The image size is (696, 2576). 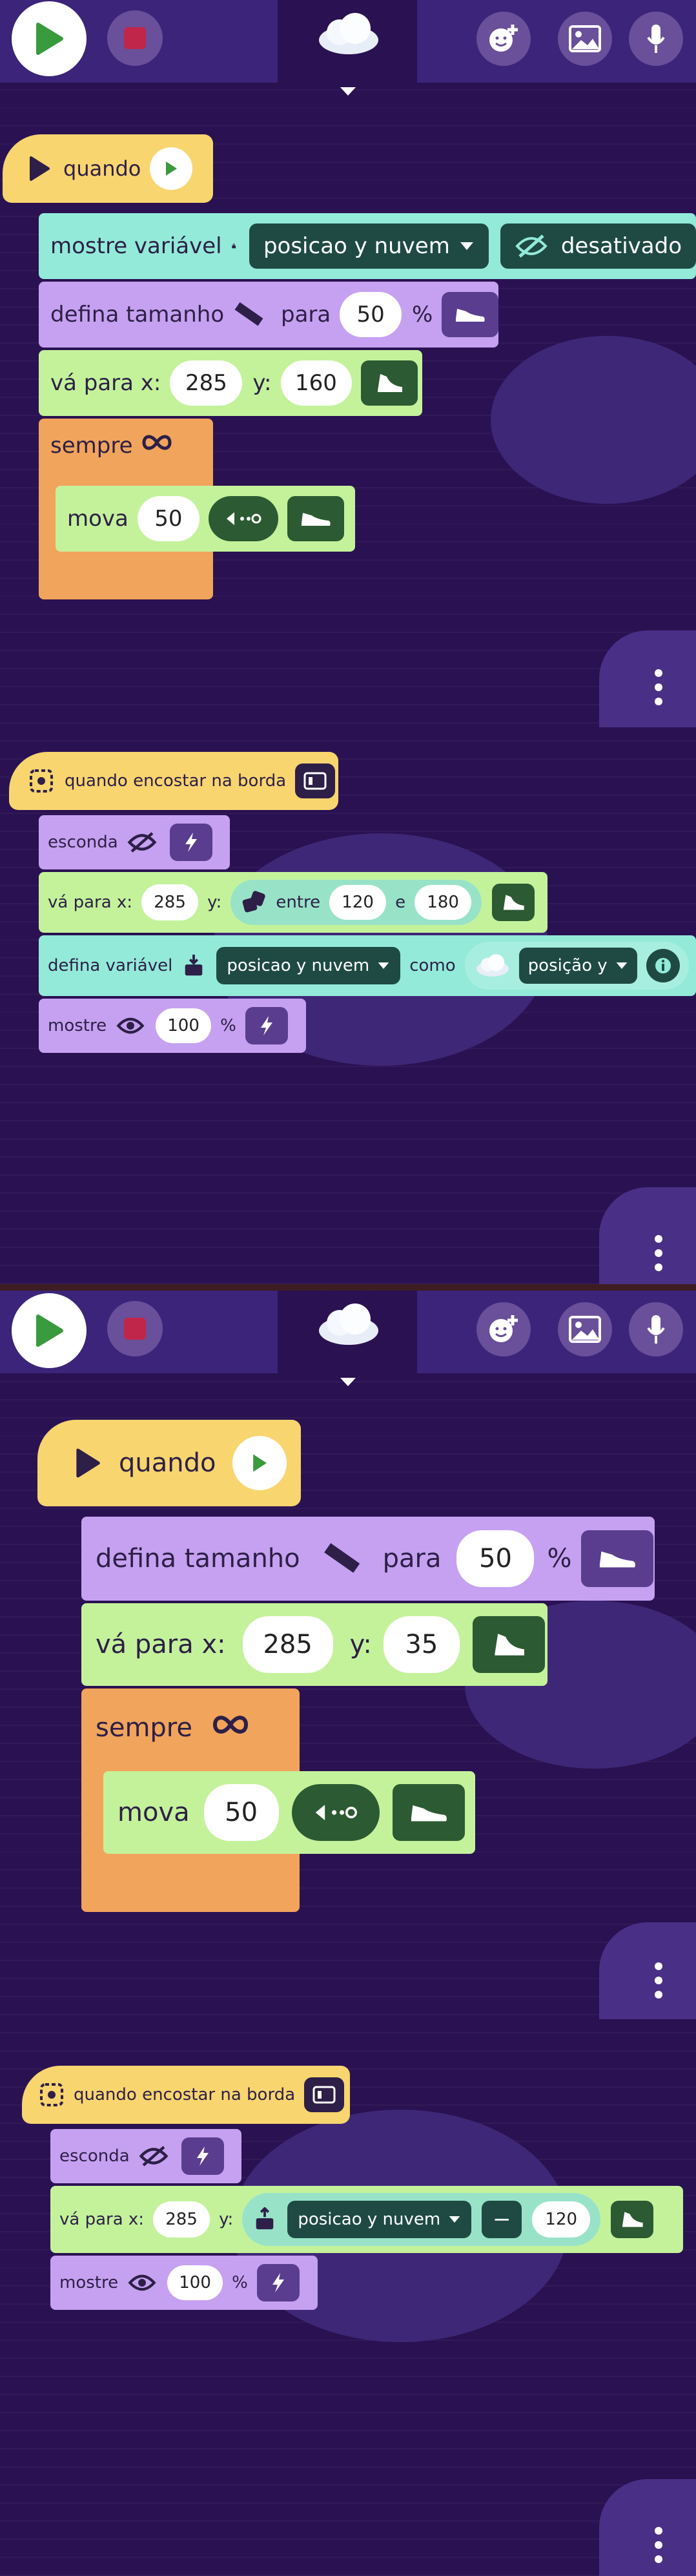 I want to click on random-reporter: entre 120 e 180, so click(x=356, y=902).